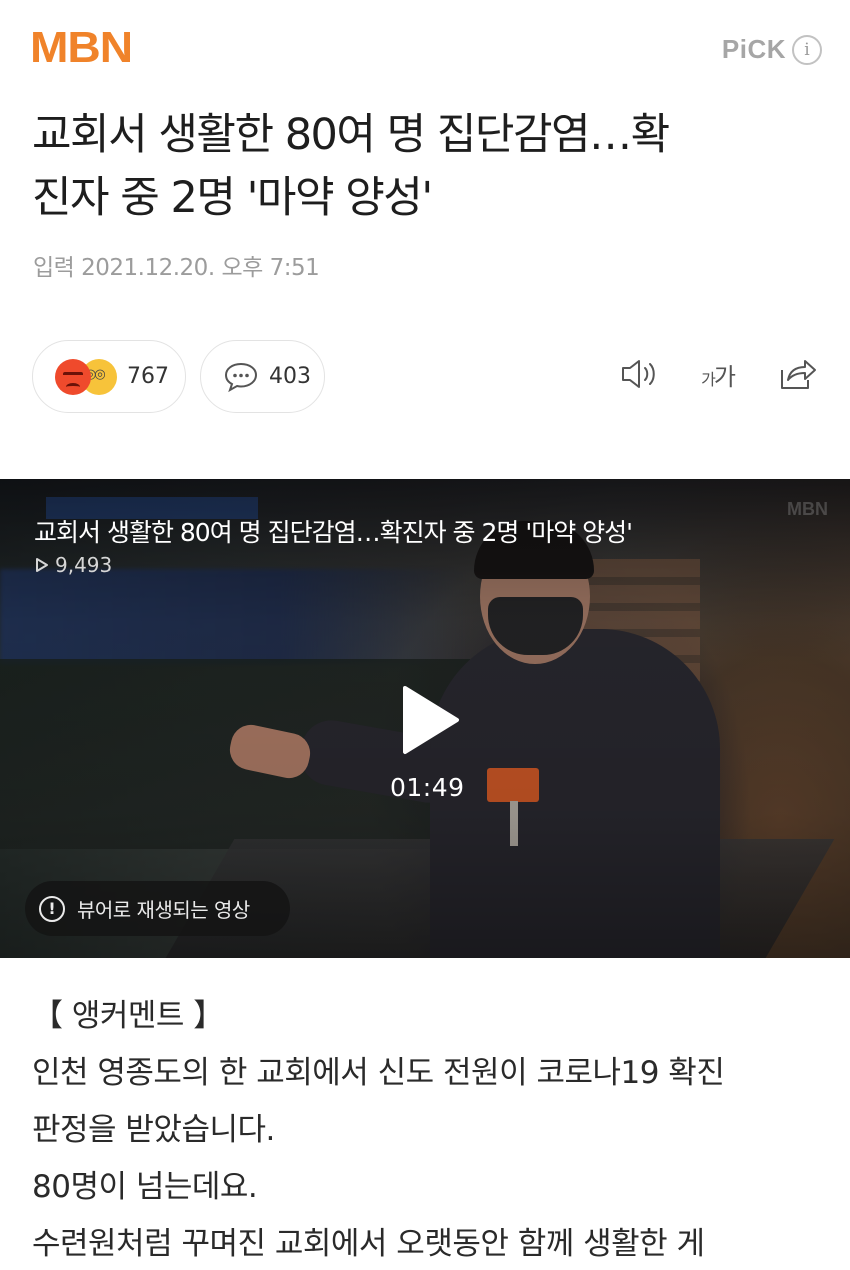 Image resolution: width=850 pixels, height=1270 pixels. What do you see at coordinates (145, 1187) in the screenshot?
I see `article-body-line: 80명이 넘는데요.` at bounding box center [145, 1187].